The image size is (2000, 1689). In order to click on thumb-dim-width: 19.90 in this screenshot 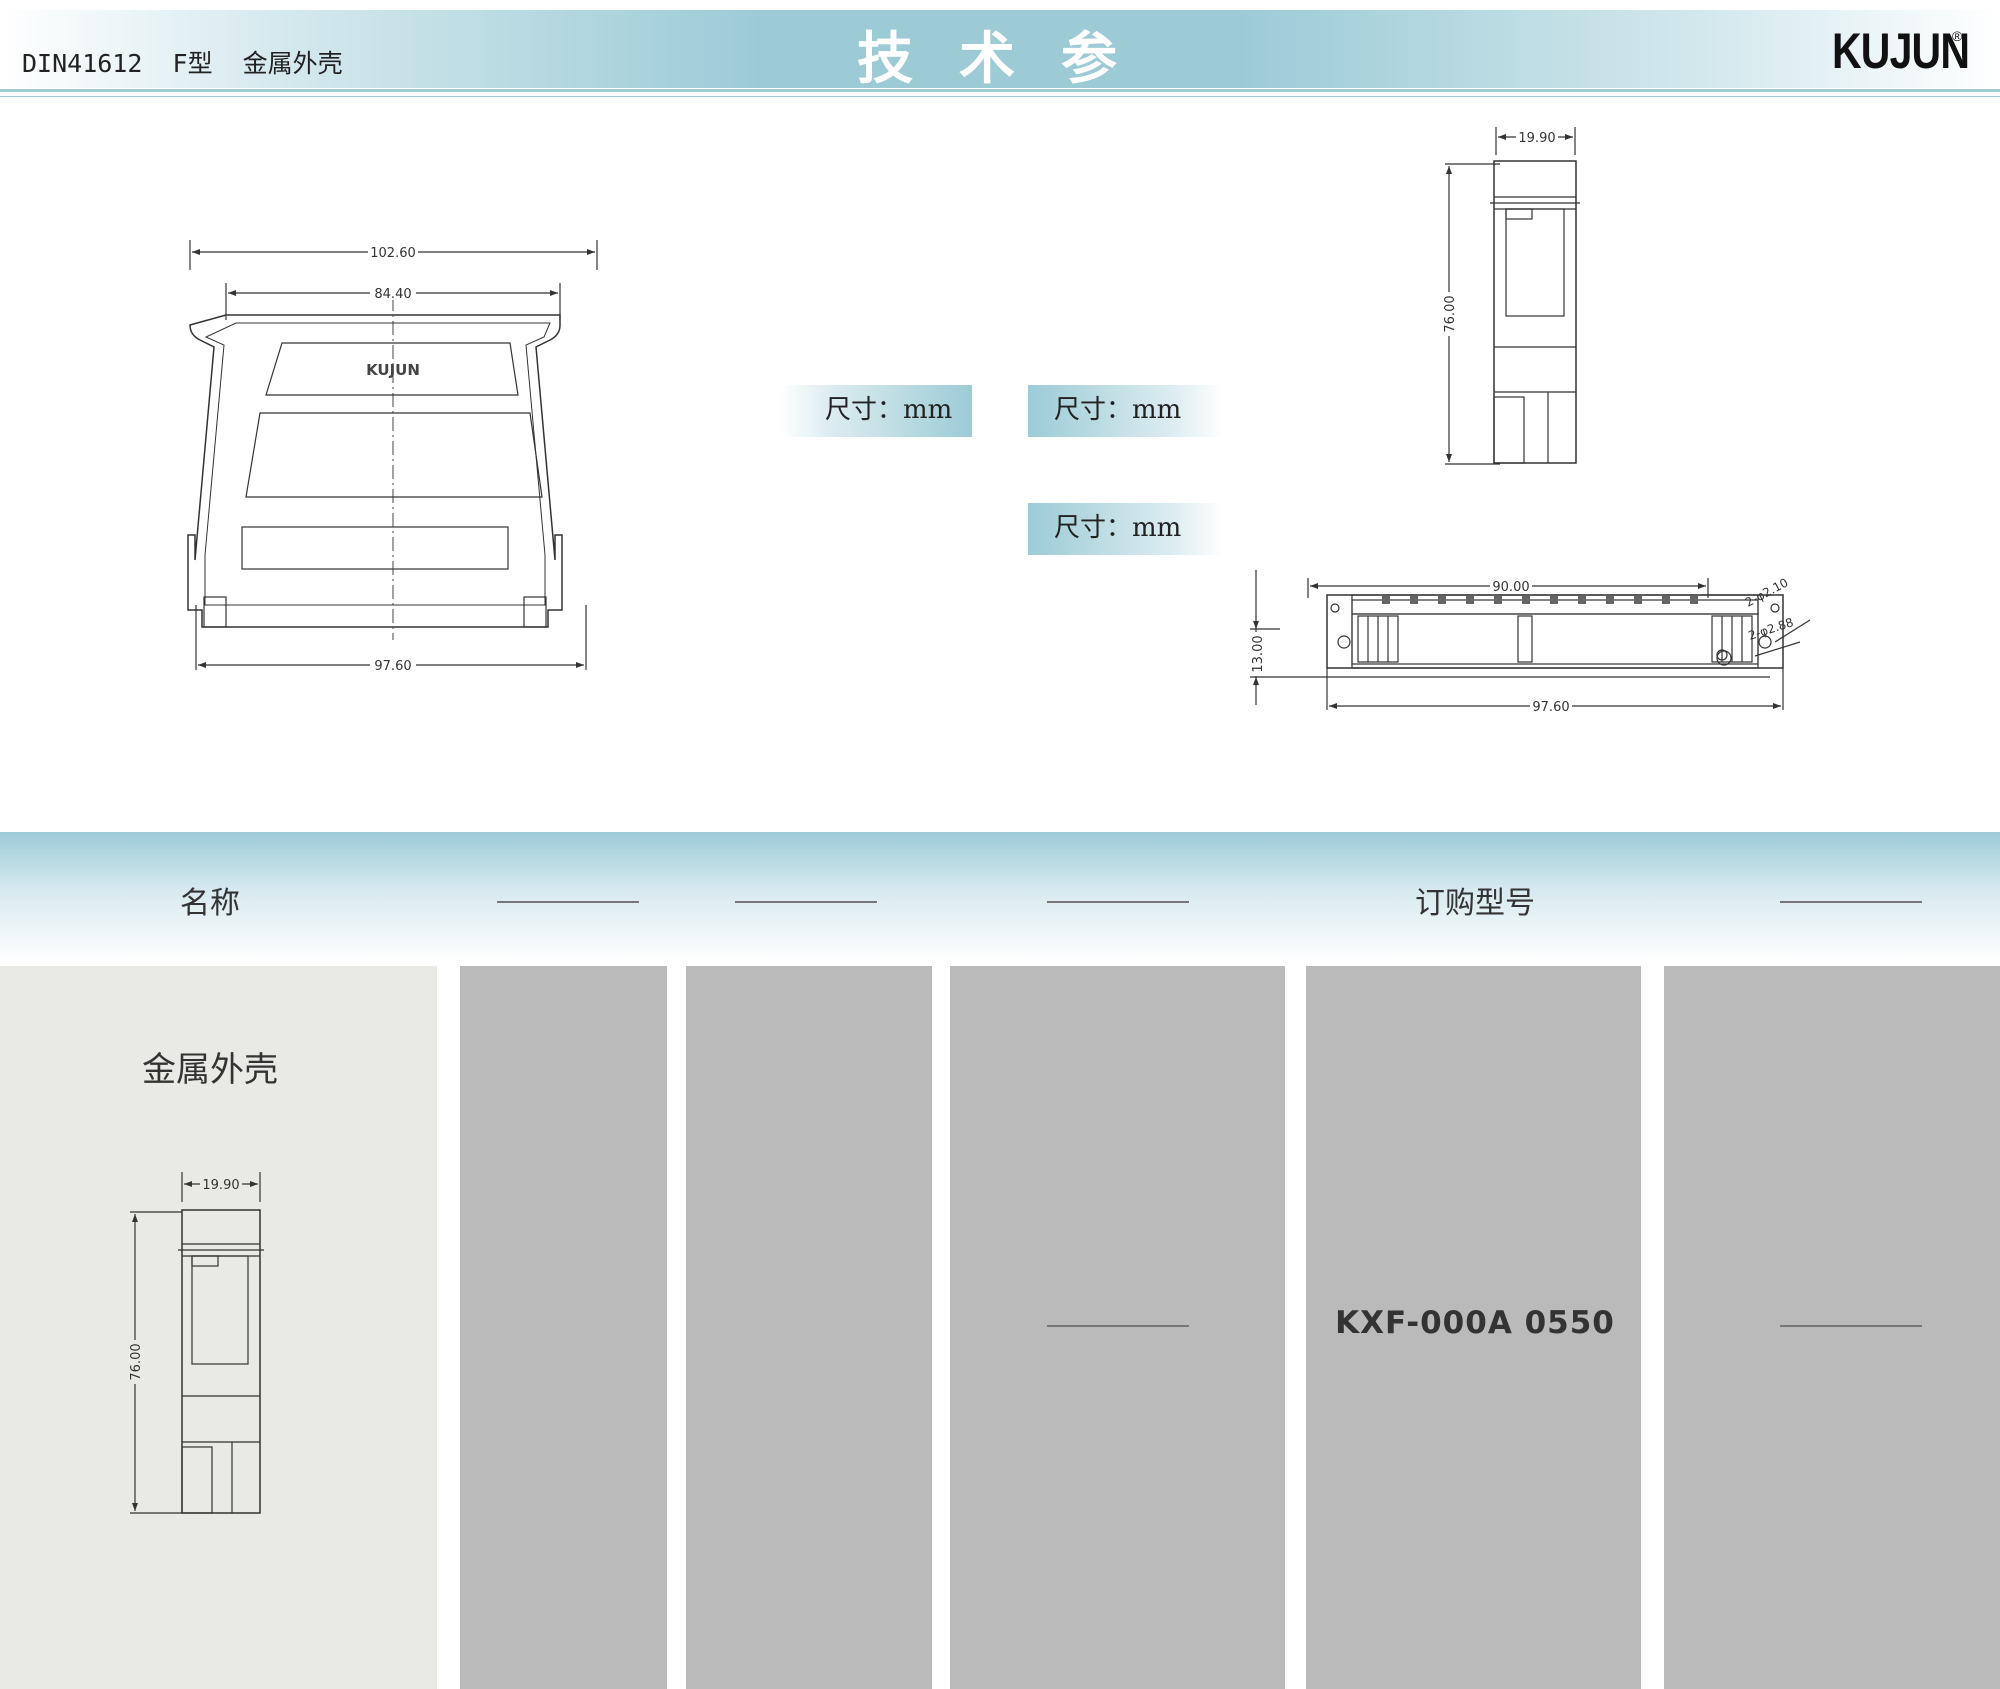, I will do `click(220, 1185)`.